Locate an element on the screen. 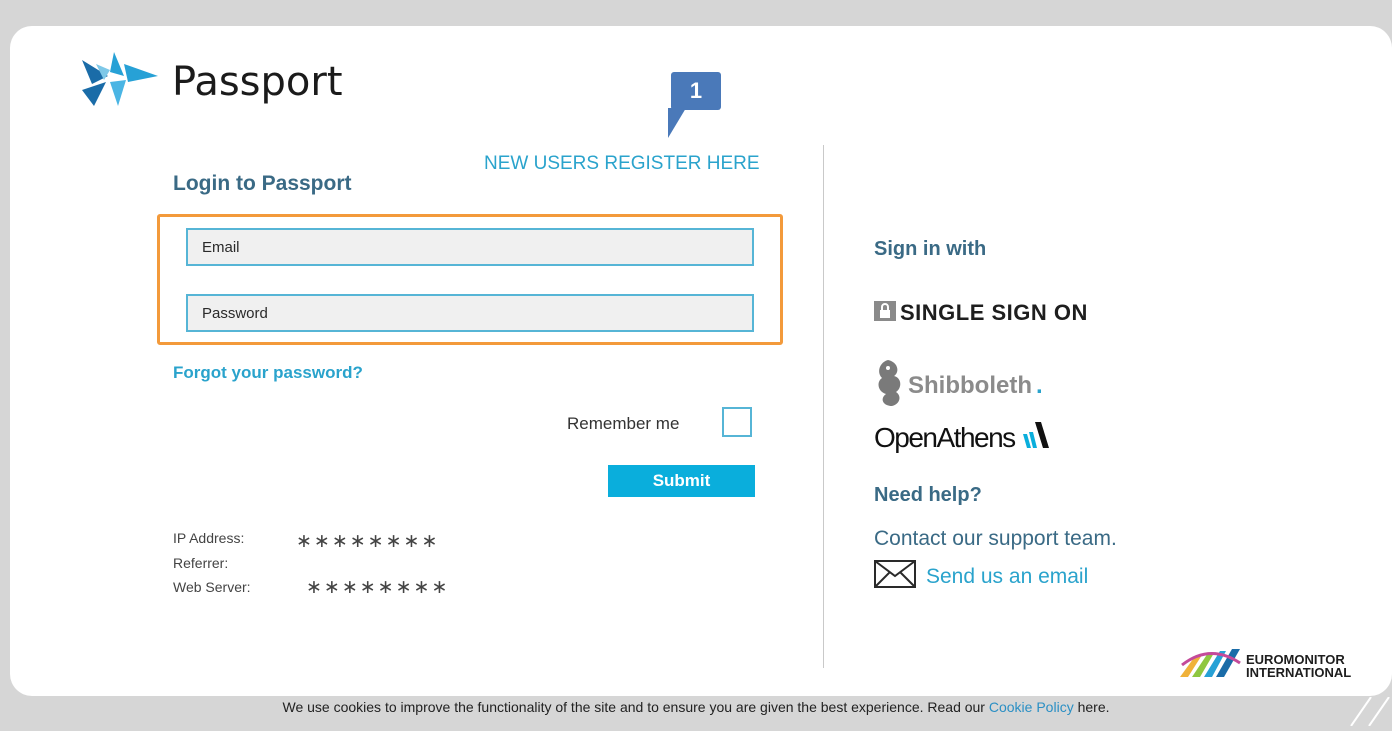 The height and width of the screenshot is (731, 1392). shibboleth-button: Shibboleth . is located at coordinates (958, 385).